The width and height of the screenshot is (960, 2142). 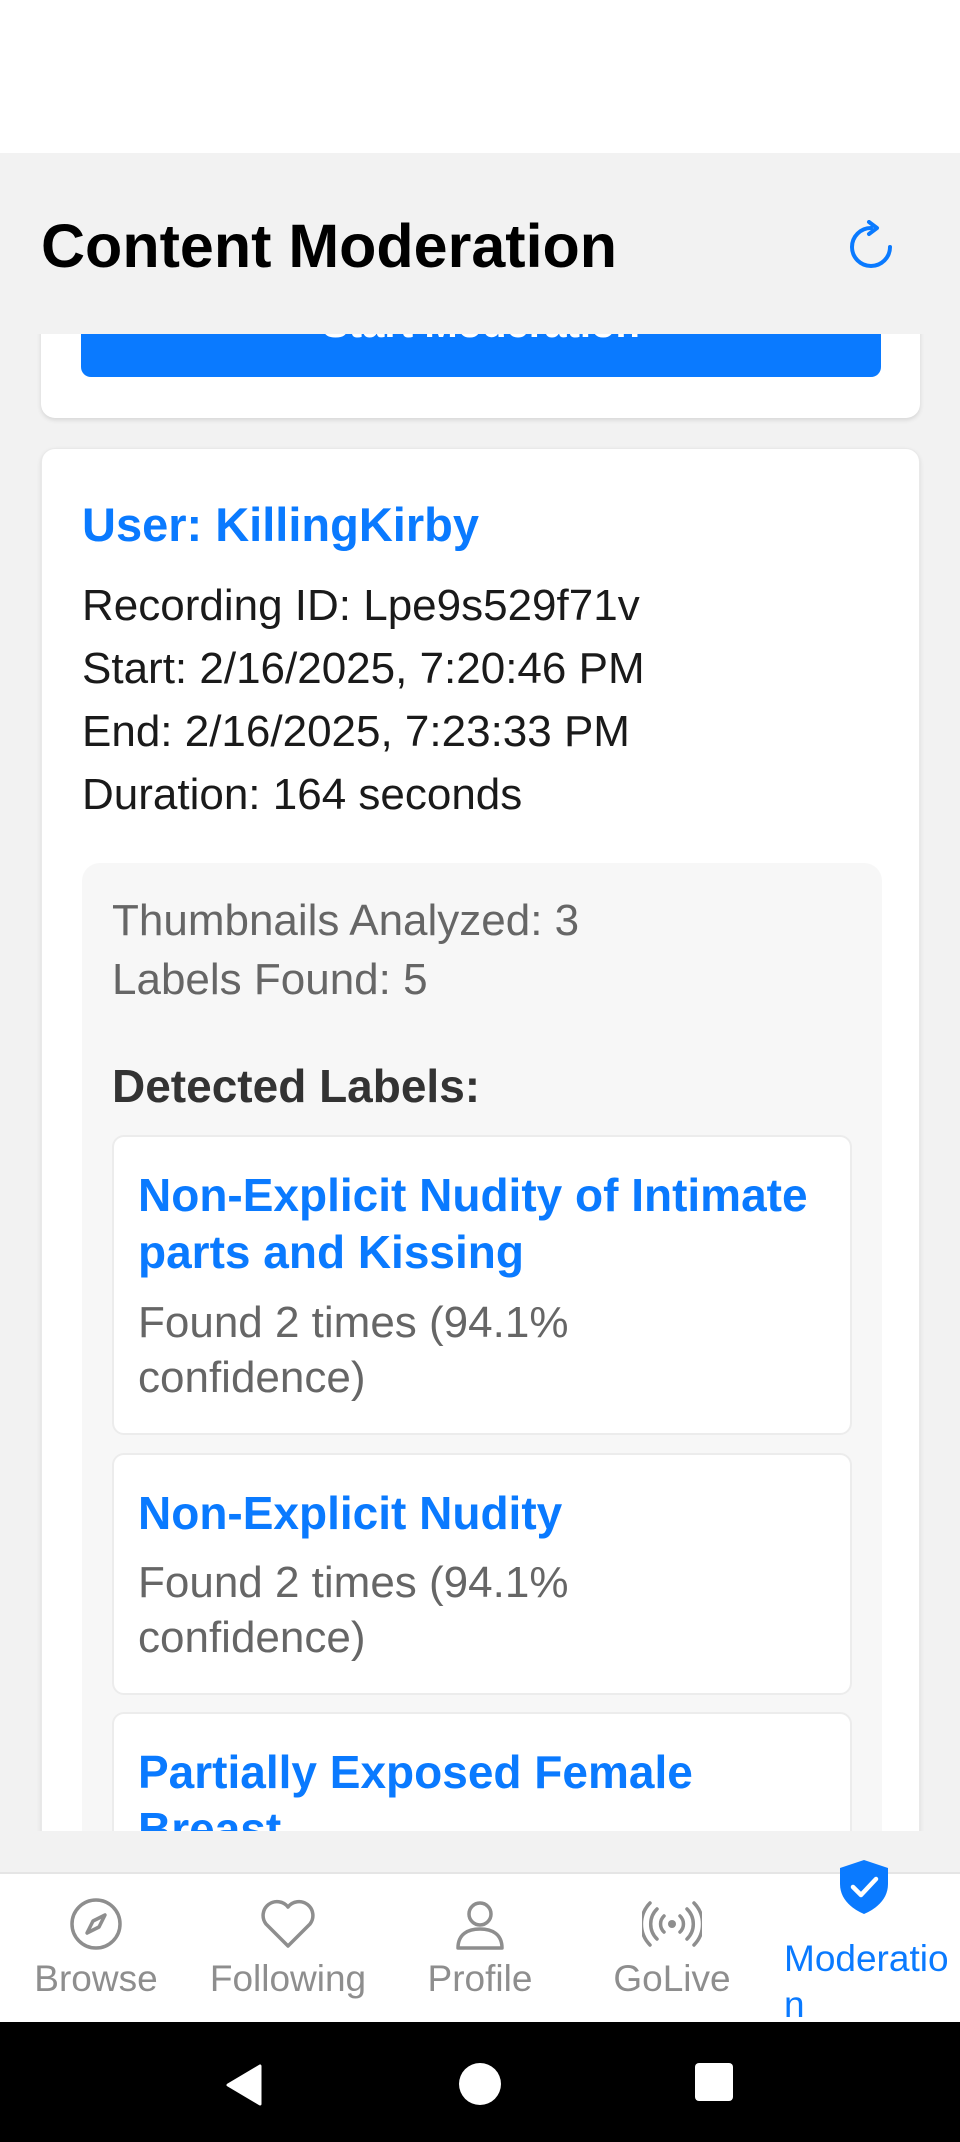 What do you see at coordinates (672, 1949) in the screenshot?
I see `nav-golive: GoLive` at bounding box center [672, 1949].